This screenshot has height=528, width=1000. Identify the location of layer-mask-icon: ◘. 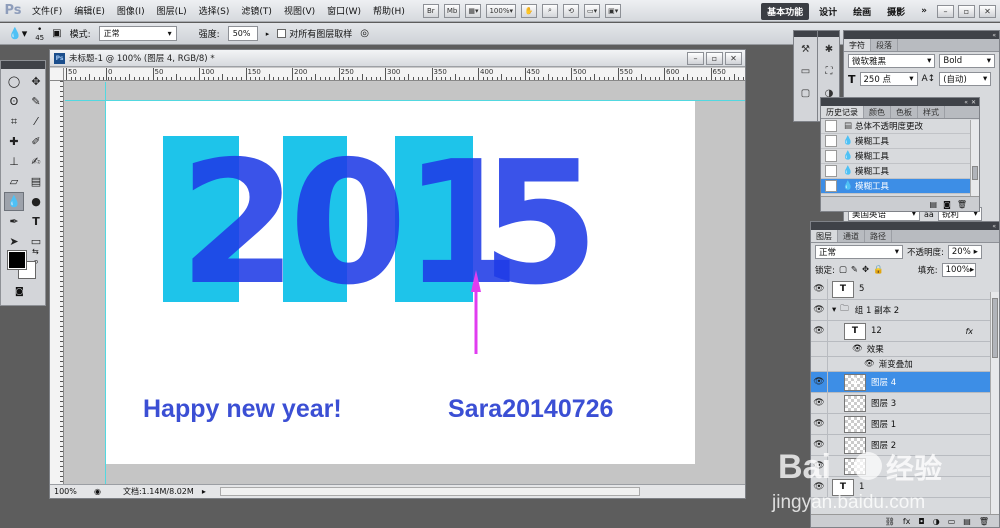
(921, 521).